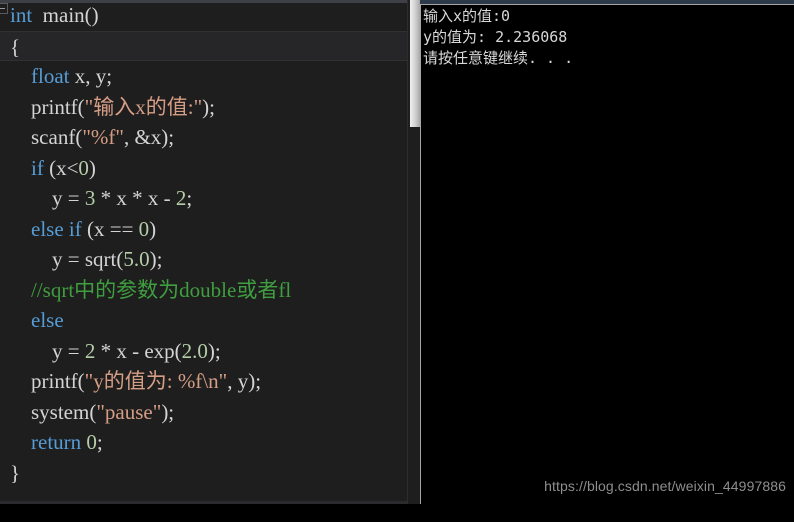  Describe the element at coordinates (209, 45) in the screenshot. I see `code-line: {` at that location.